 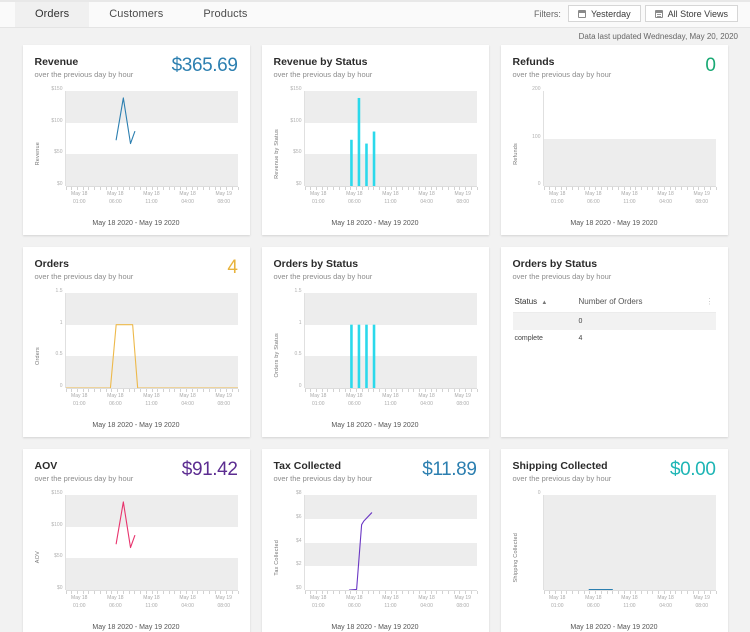 I want to click on tab-products: Products, so click(x=225, y=13).